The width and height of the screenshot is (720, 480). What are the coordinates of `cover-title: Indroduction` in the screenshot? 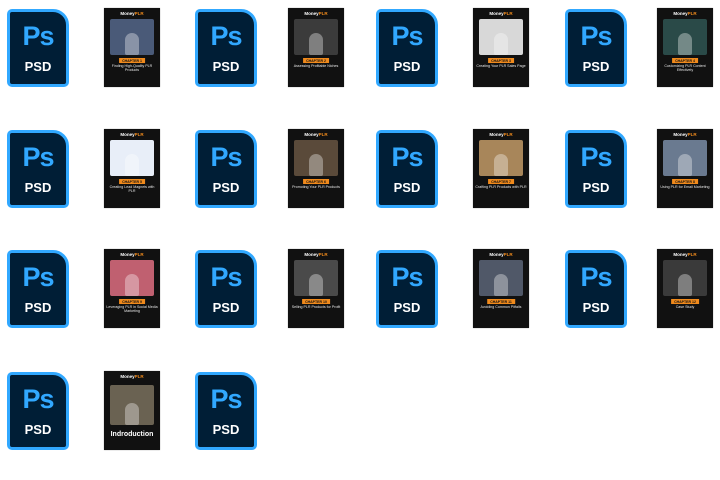 It's located at (132, 434).